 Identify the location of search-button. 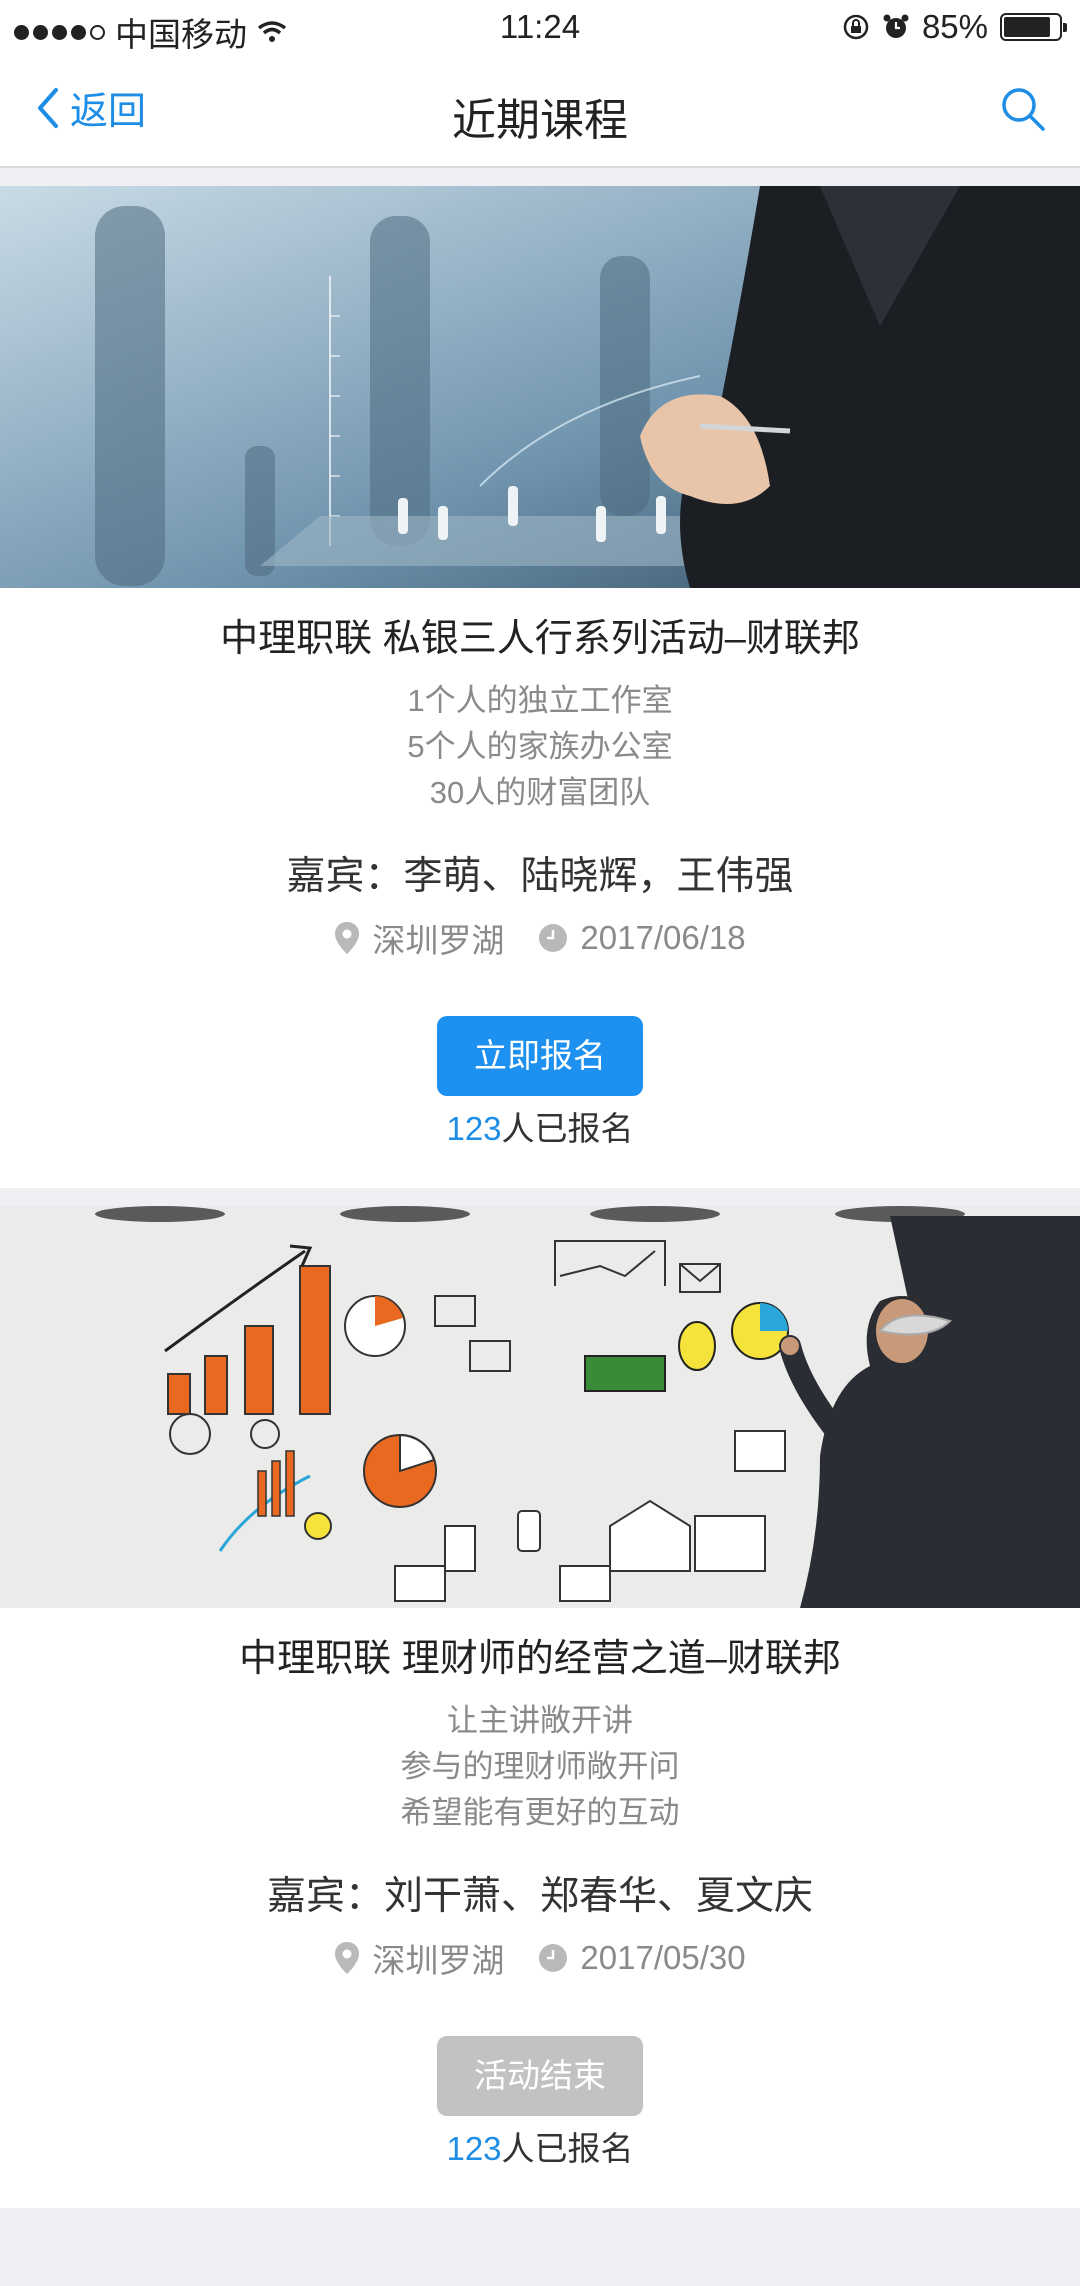
(1023, 111).